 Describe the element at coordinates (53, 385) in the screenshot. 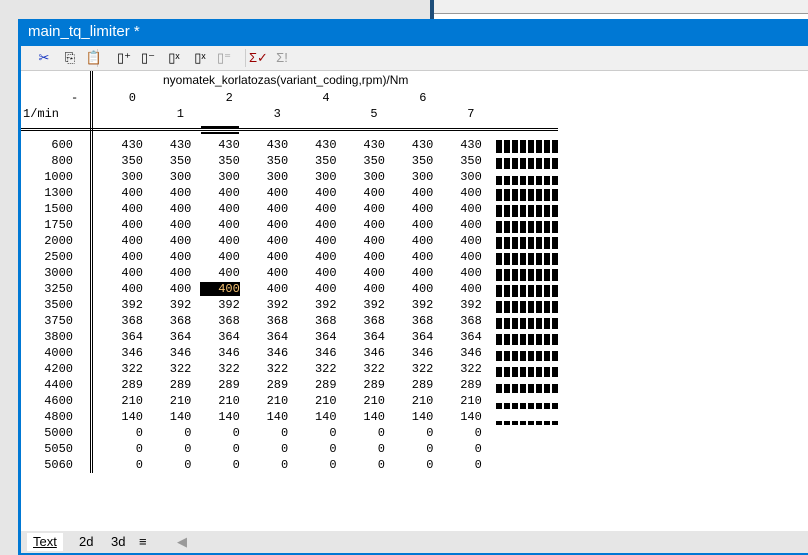

I see `row-header: 4400` at that location.